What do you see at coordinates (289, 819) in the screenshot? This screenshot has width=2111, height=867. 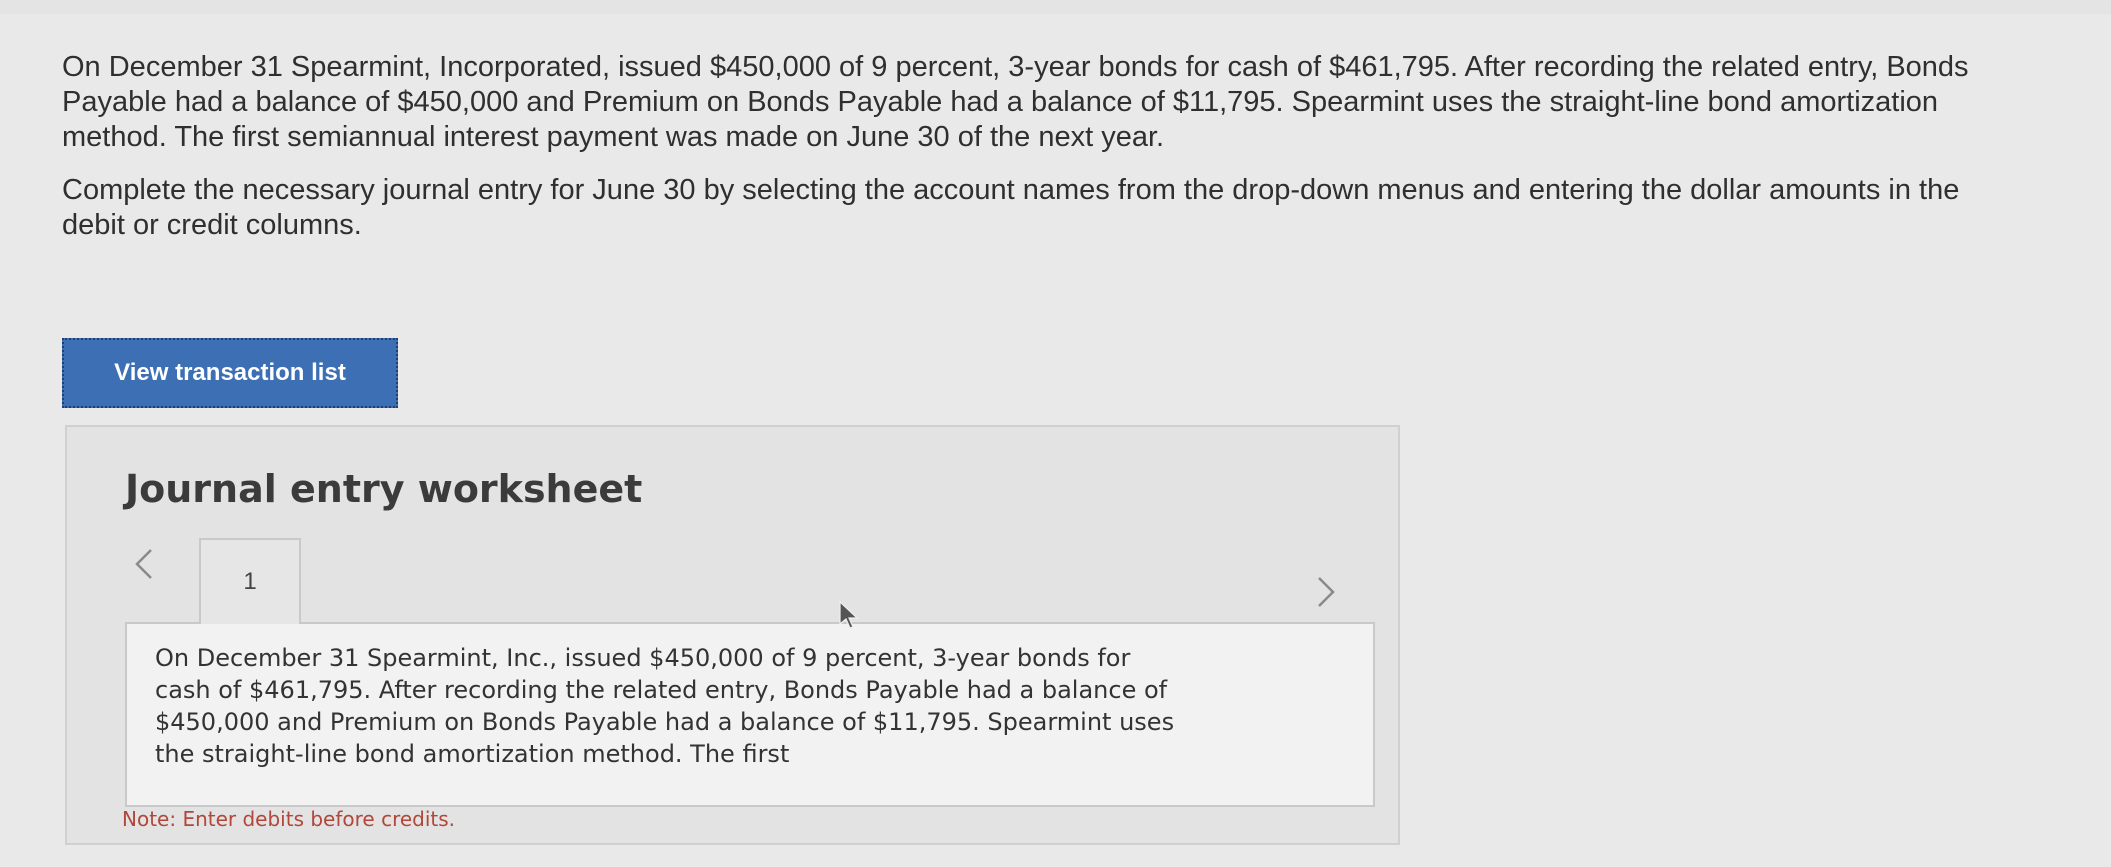 I see `debit-credit-note: Note: Enter debits before credits.` at bounding box center [289, 819].